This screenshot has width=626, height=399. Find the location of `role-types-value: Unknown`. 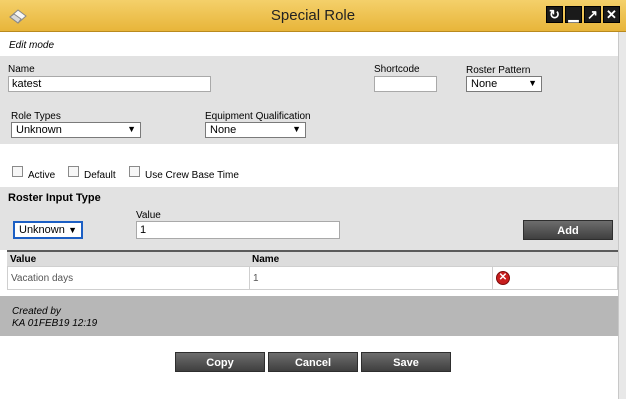

role-types-value: Unknown is located at coordinates (39, 130).